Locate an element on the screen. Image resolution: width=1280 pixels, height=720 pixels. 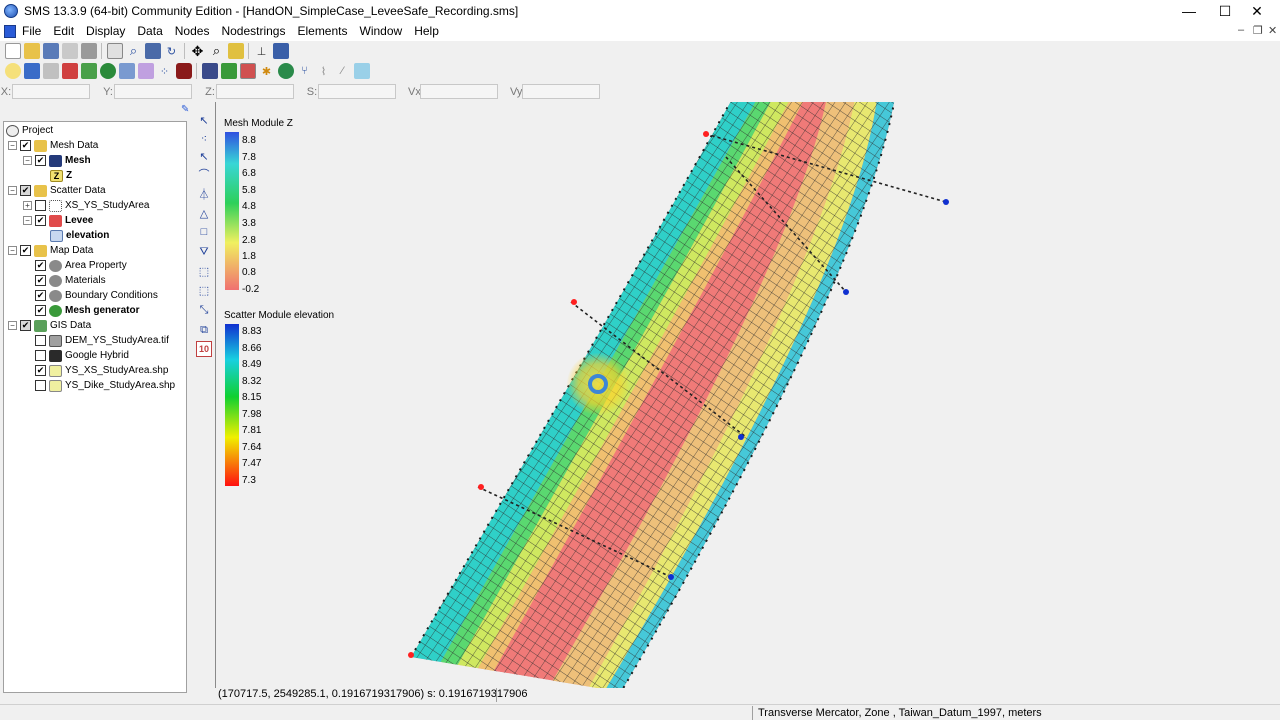
plot-icon is located at coordinates (280, 51).